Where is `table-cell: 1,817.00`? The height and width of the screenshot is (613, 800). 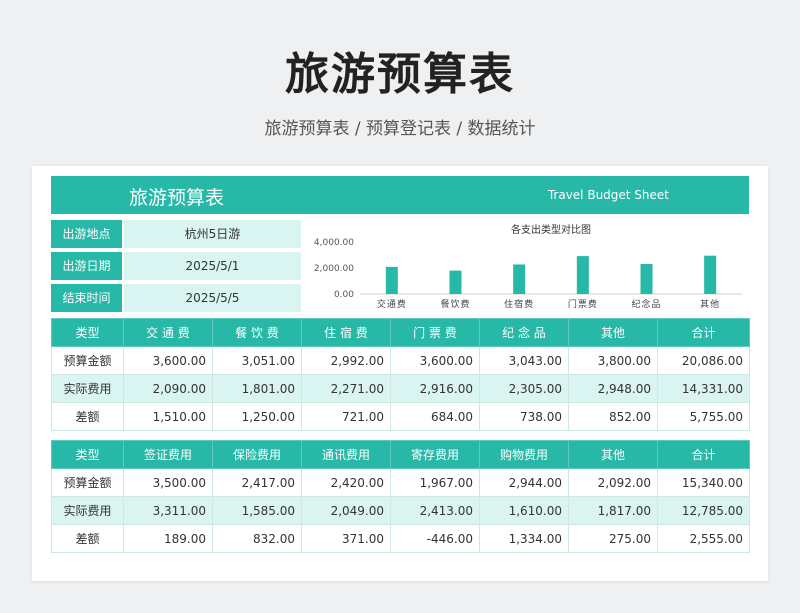 table-cell: 1,817.00 is located at coordinates (613, 510).